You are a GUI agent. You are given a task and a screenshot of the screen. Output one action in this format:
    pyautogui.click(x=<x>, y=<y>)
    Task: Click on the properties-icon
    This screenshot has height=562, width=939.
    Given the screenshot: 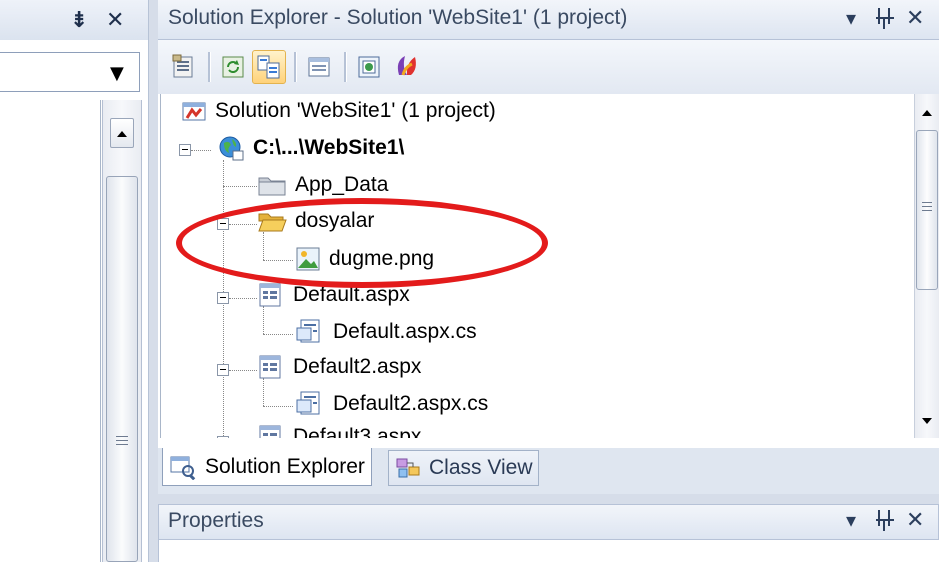 What is the action you would take?
    pyautogui.click(x=182, y=66)
    